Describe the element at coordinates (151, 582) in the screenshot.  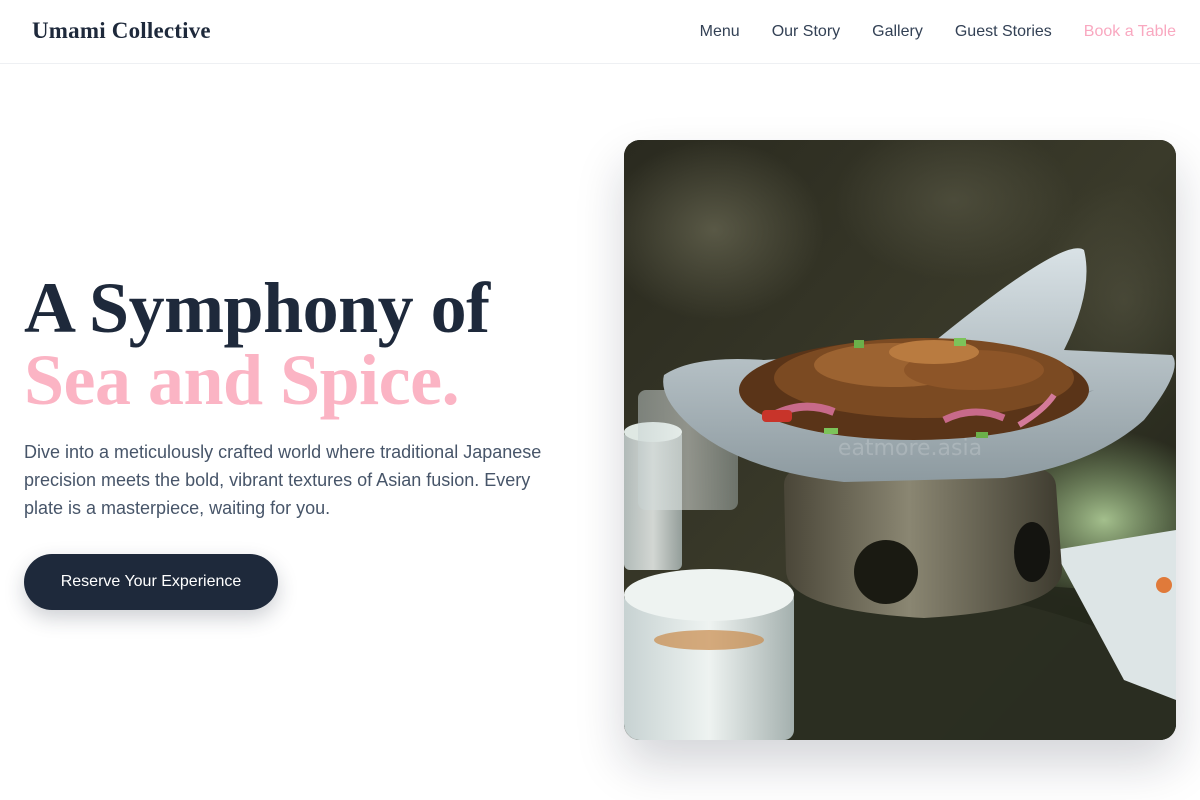
I see `reserve-button: Reserve Your Experience` at that location.